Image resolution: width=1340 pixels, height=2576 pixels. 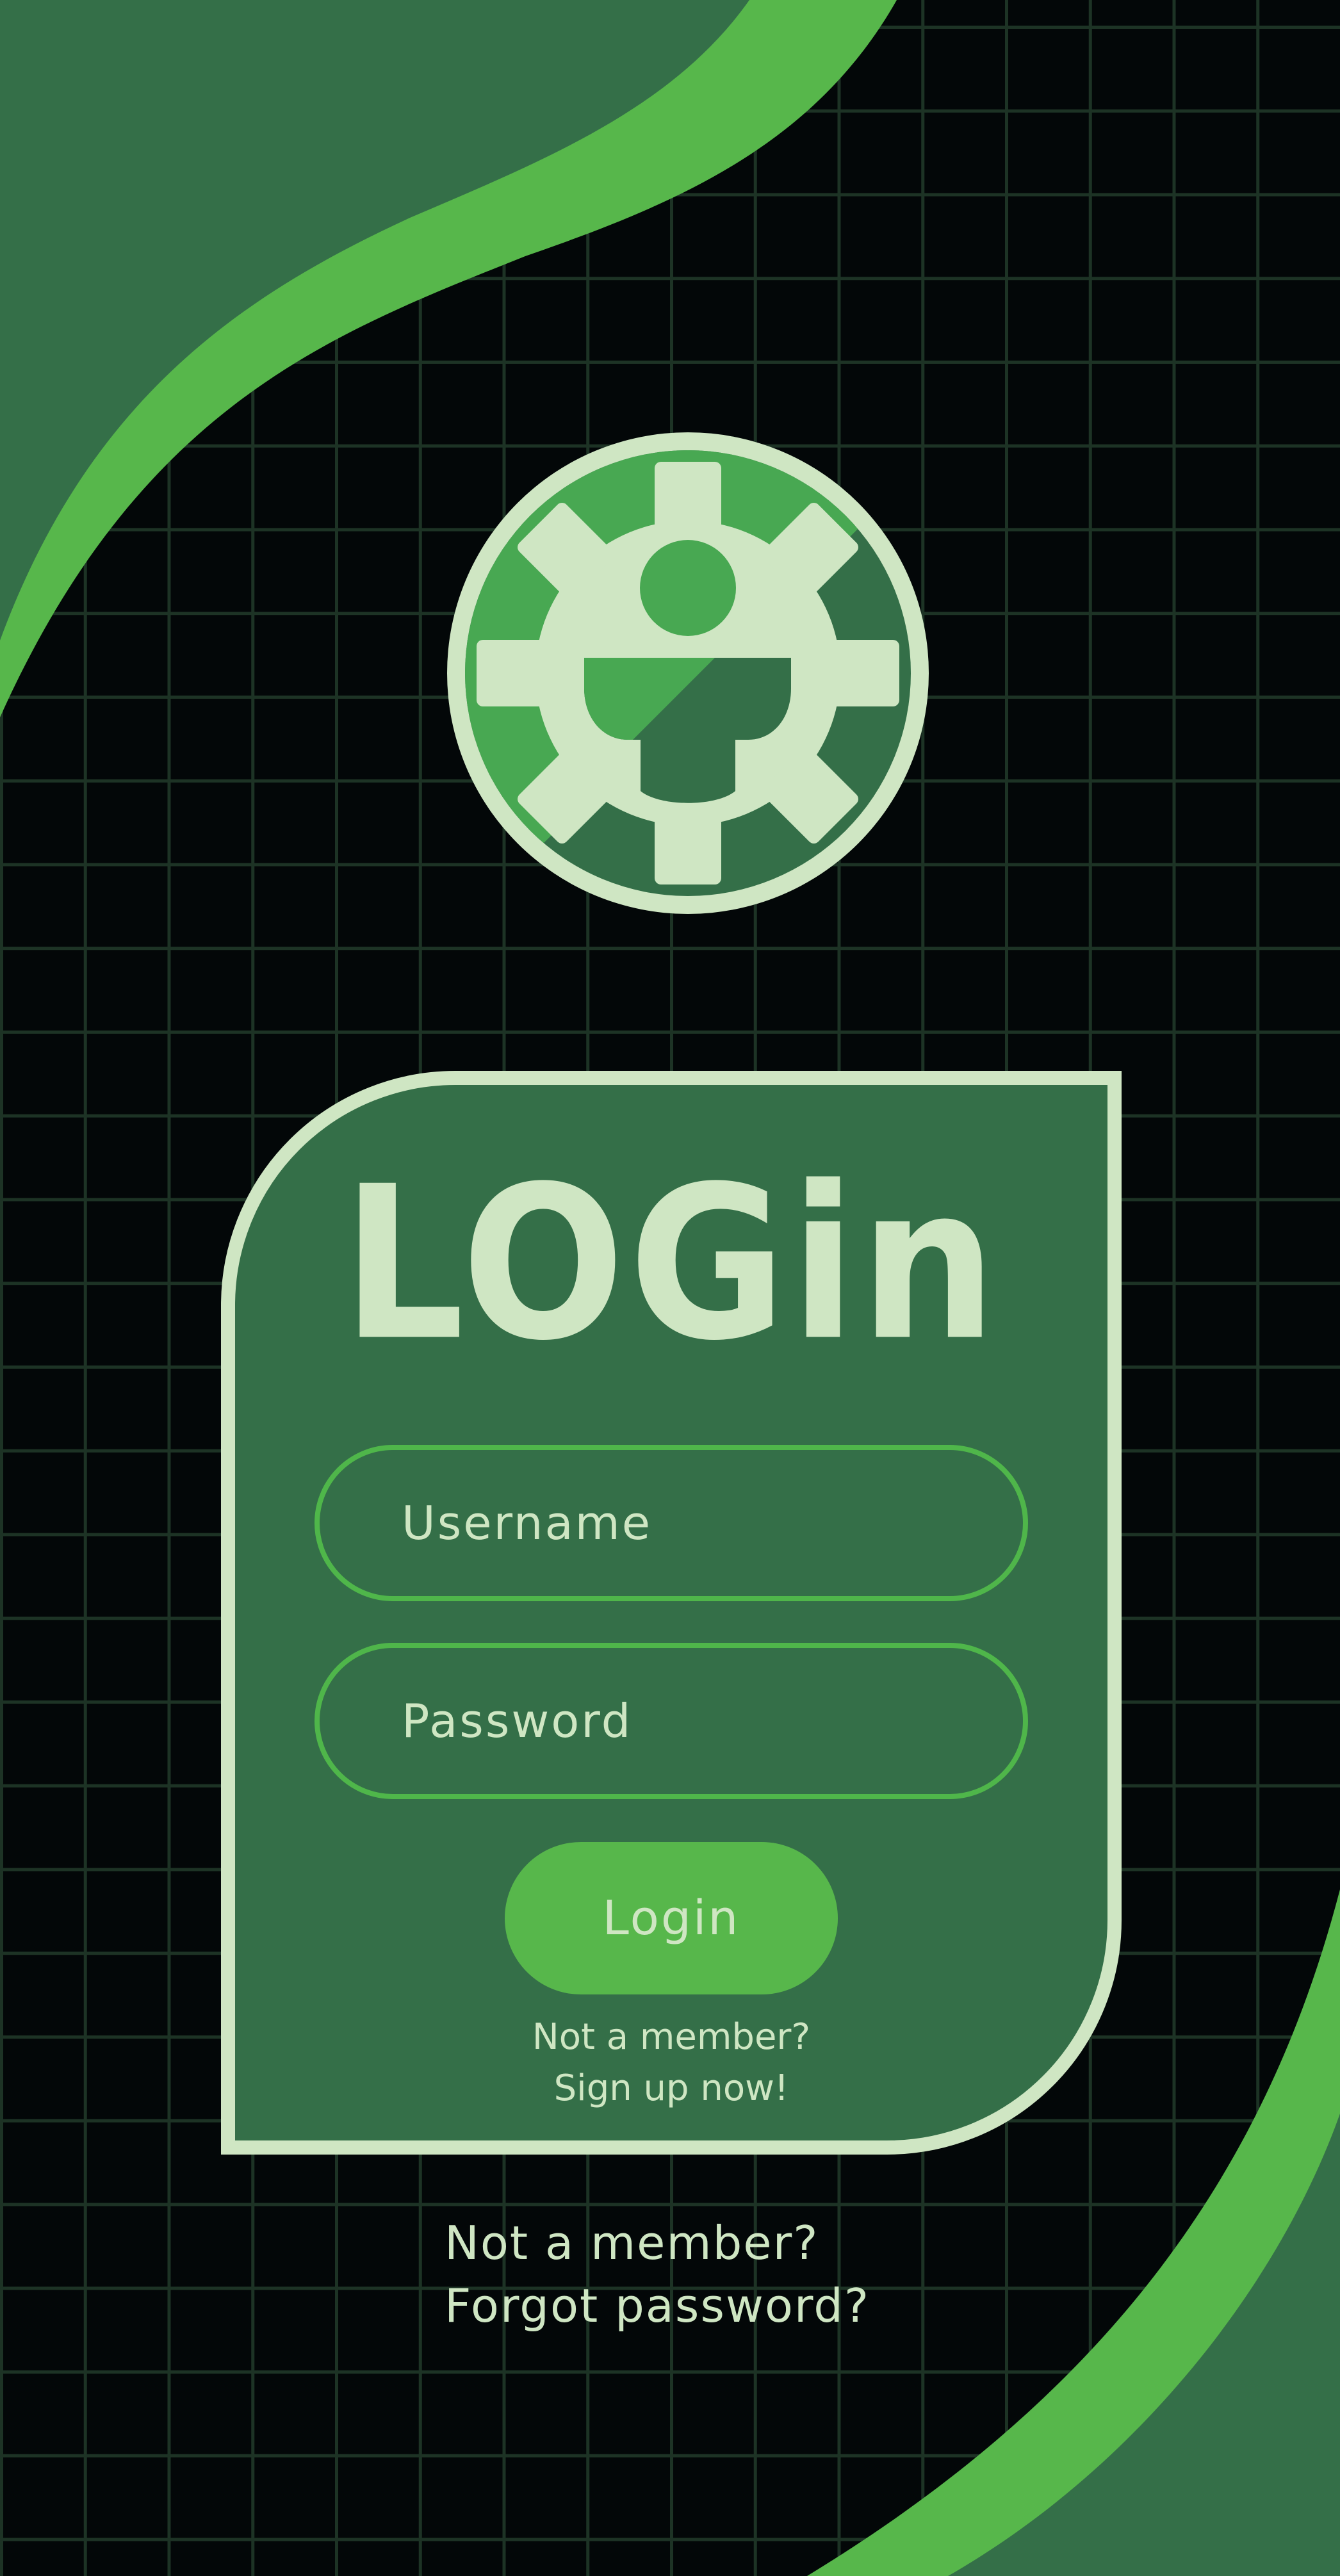 I want to click on gear-person-icon, so click(x=688, y=673).